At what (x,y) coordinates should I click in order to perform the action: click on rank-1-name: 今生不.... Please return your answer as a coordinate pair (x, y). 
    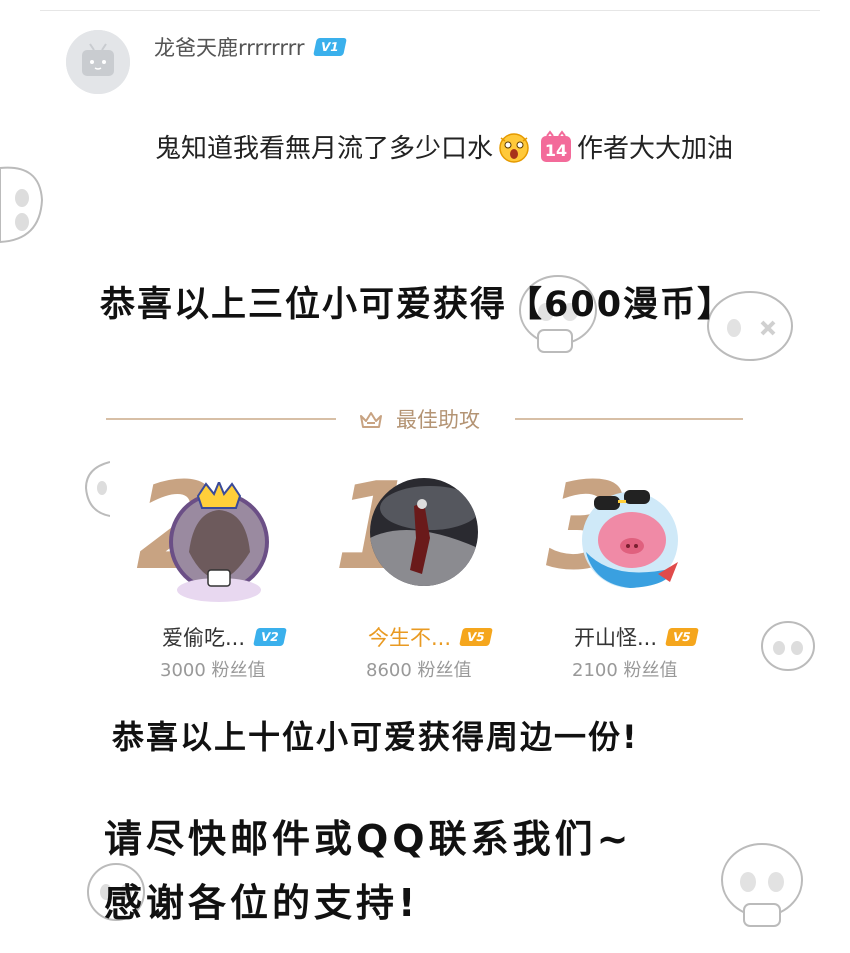
    Looking at the image, I should click on (409, 637).